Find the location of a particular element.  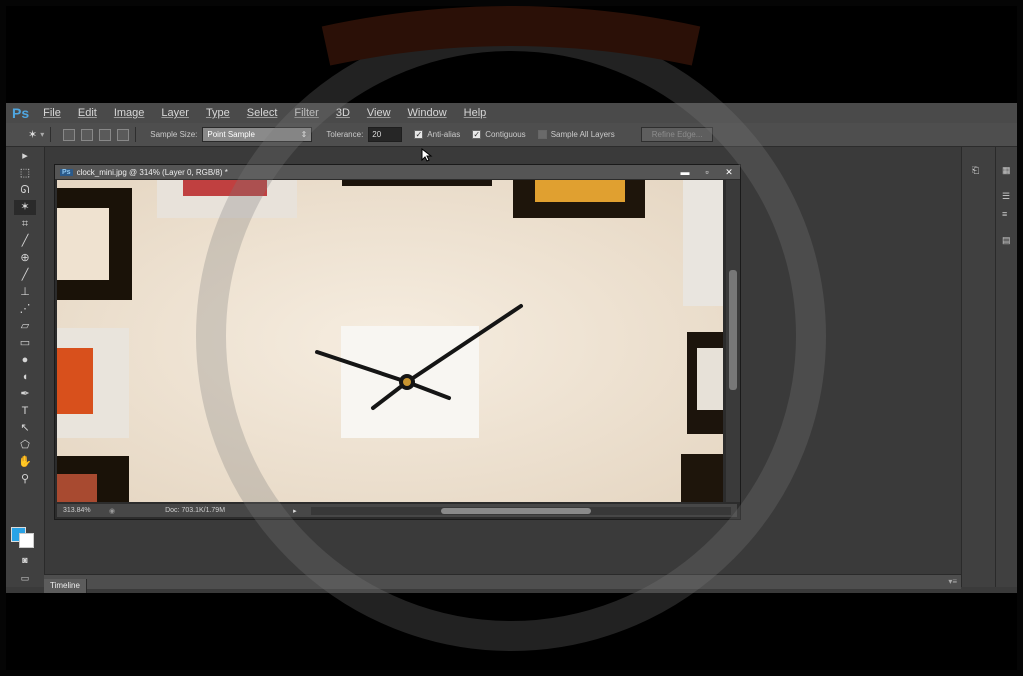

menu-type: Type is located at coordinates (218, 113).